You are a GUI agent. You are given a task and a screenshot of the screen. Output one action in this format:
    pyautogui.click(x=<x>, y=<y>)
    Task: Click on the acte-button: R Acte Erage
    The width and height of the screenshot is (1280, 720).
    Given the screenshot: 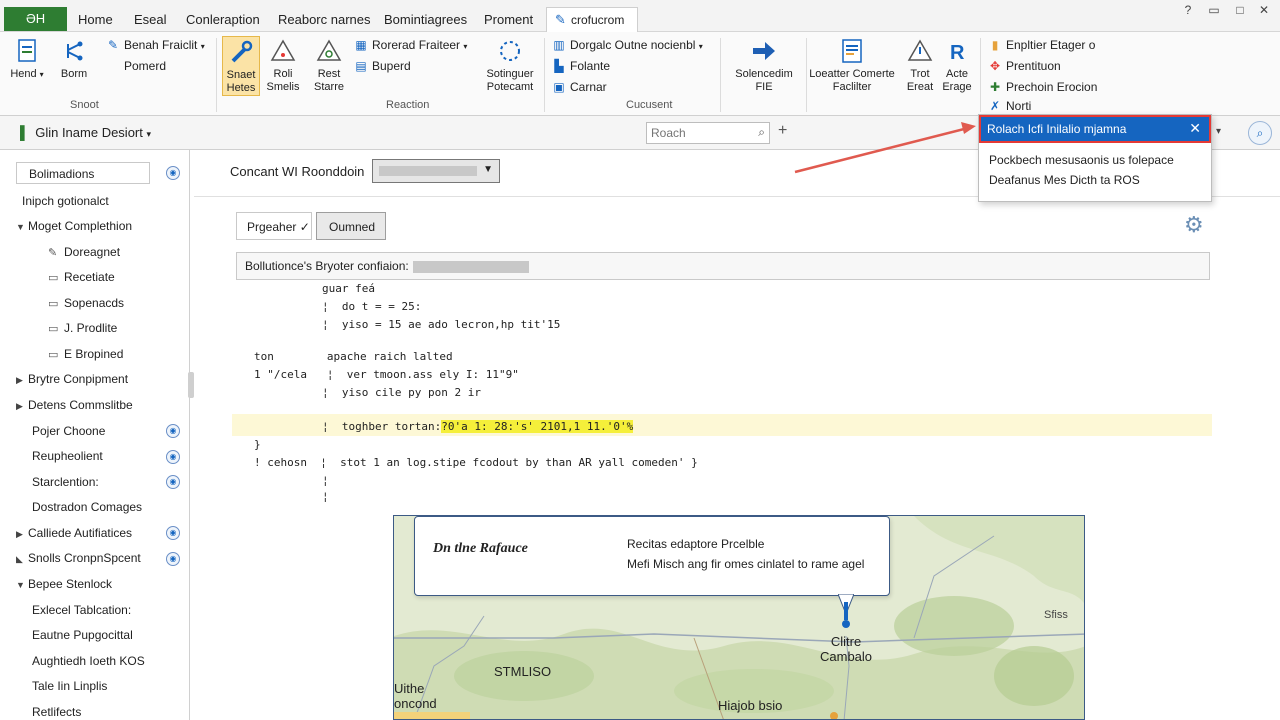 What is the action you would take?
    pyautogui.click(x=957, y=66)
    